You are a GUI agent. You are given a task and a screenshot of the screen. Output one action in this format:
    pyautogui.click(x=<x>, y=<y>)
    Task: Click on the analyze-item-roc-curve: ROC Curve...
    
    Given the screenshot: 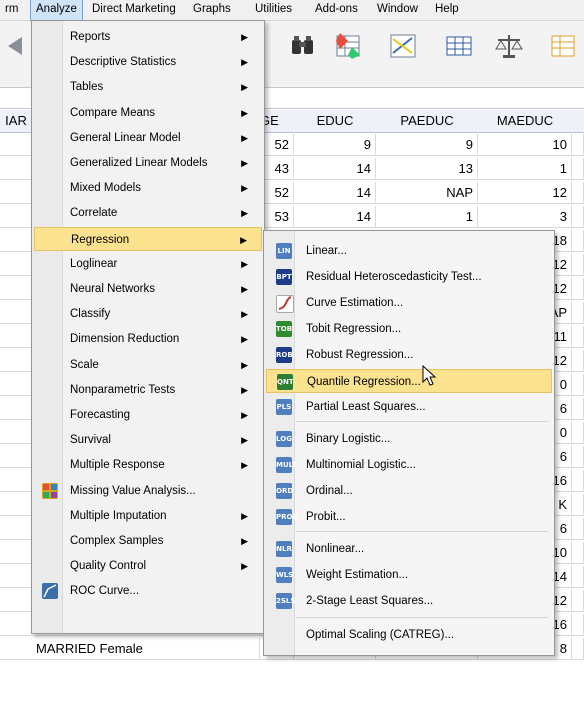 What is the action you would take?
    pyautogui.click(x=148, y=591)
    